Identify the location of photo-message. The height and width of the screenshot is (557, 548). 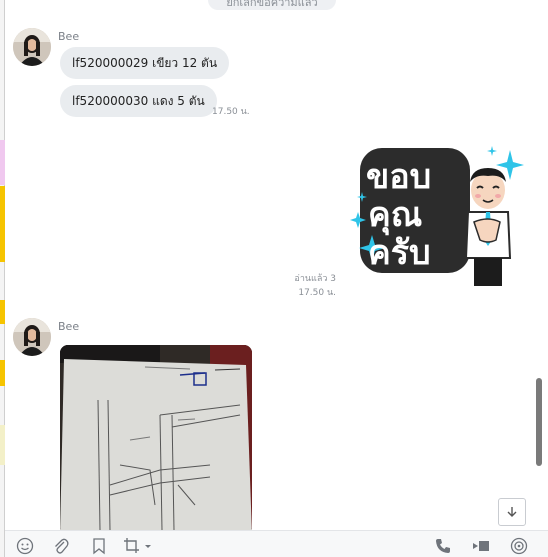
(156, 440).